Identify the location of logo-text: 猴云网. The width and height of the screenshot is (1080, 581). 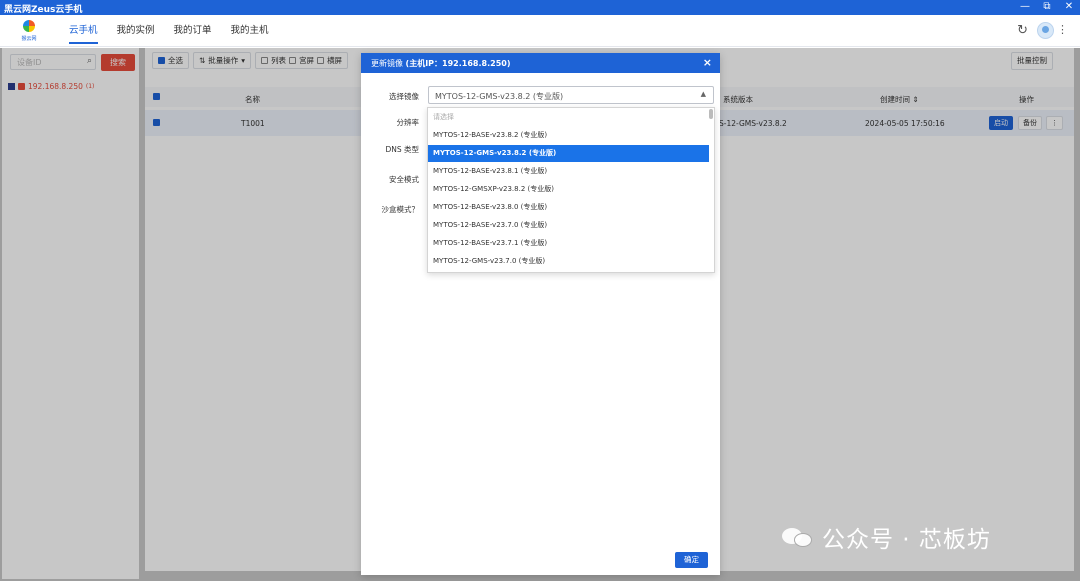
(29, 39).